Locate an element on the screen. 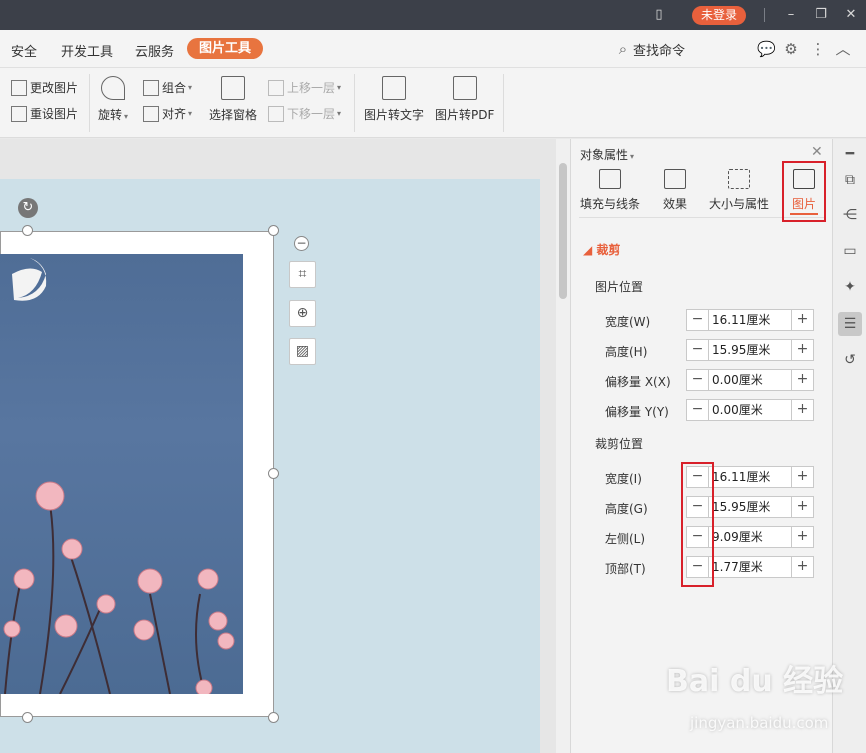  gear-icon: ⚙ is located at coordinates (791, 49).